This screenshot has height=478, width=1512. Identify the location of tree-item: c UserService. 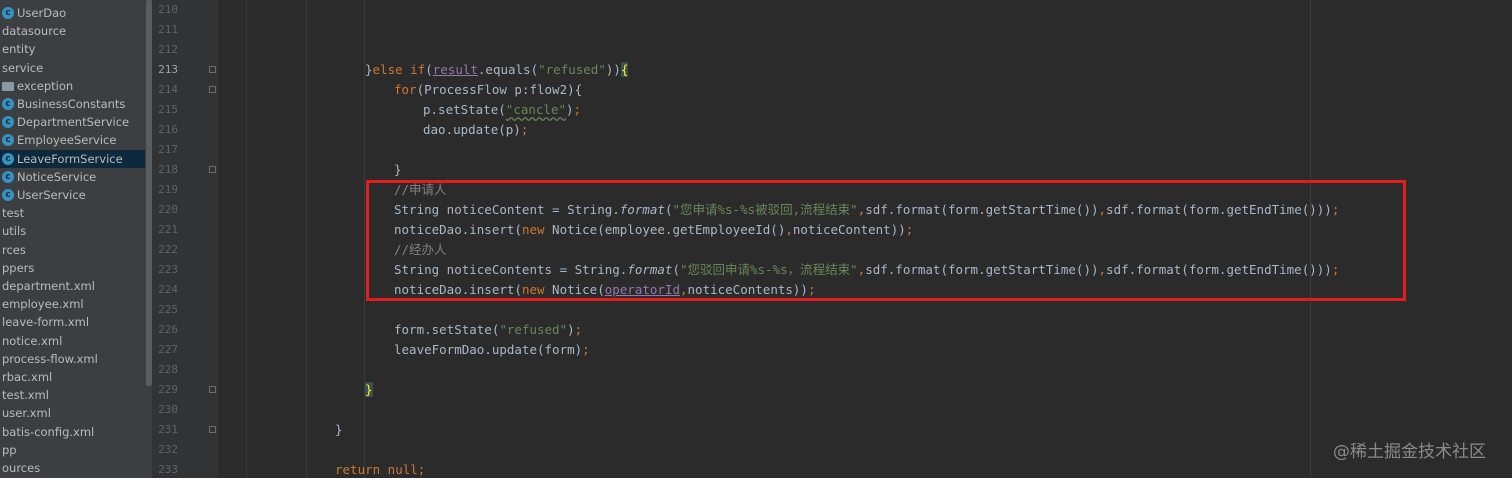
(72, 195).